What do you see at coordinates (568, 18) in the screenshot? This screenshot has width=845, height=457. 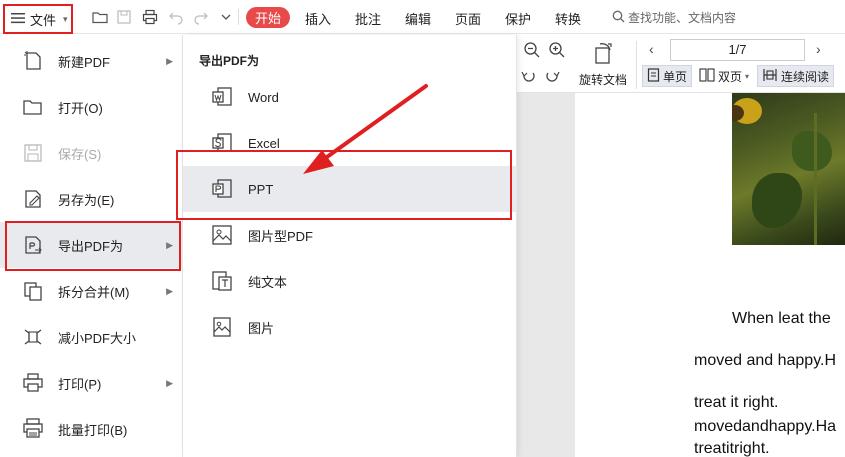 I see `tab-convert: 转换` at bounding box center [568, 18].